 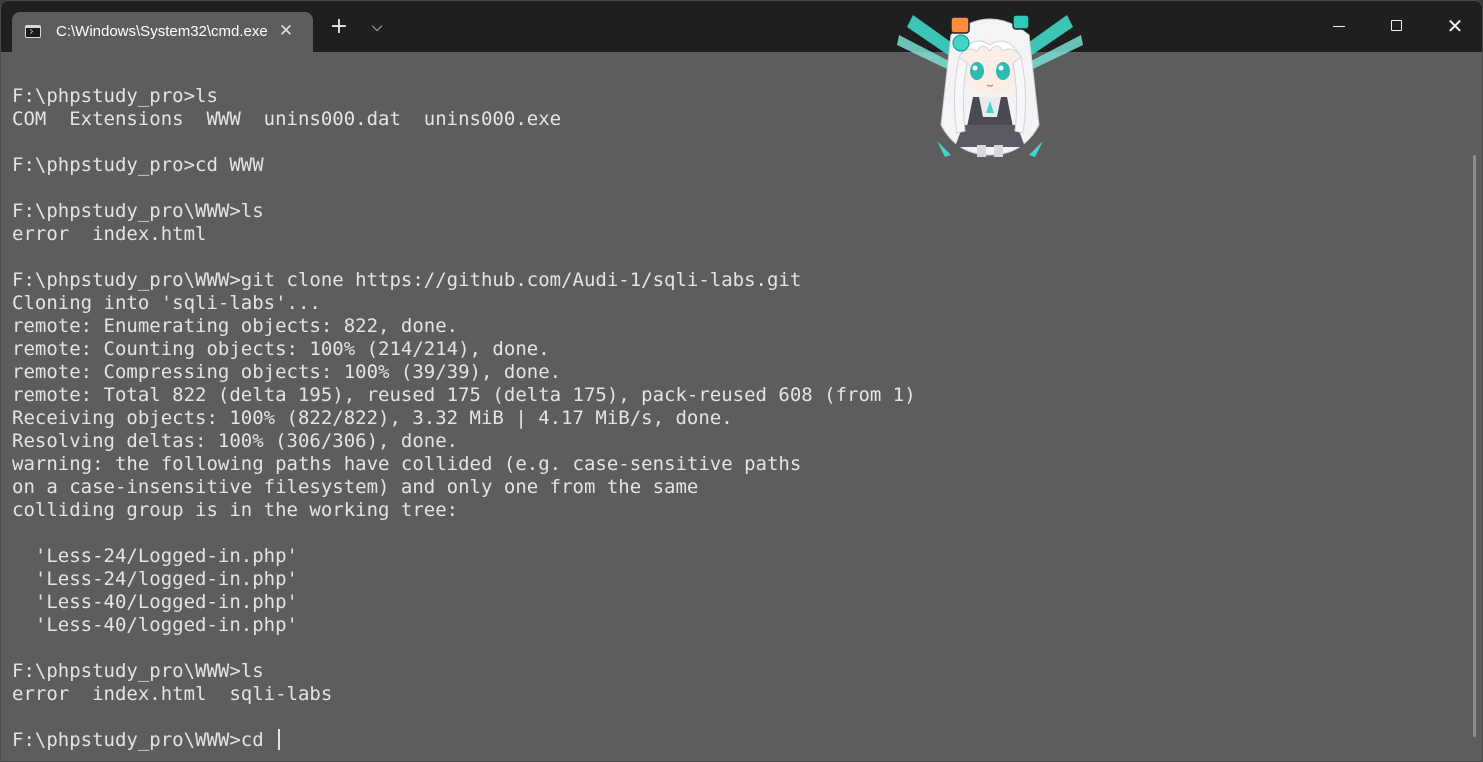 What do you see at coordinates (279, 739) in the screenshot?
I see `text-cursor` at bounding box center [279, 739].